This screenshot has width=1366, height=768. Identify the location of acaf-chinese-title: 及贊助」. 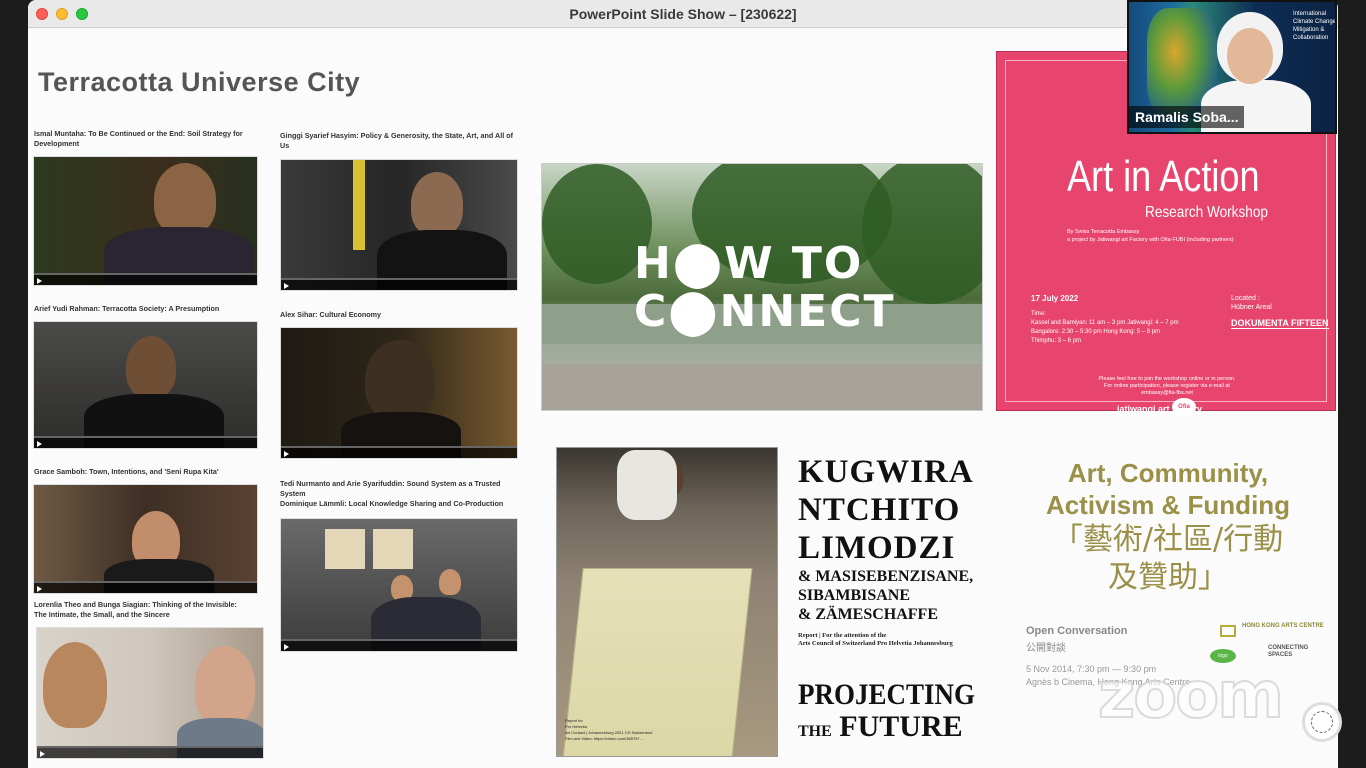
(1168, 577).